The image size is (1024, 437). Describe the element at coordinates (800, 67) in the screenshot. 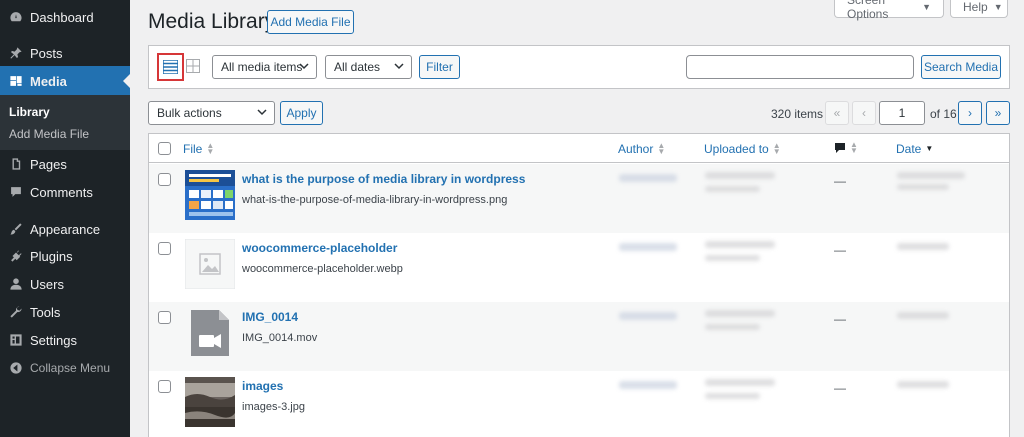

I see `search-input` at that location.